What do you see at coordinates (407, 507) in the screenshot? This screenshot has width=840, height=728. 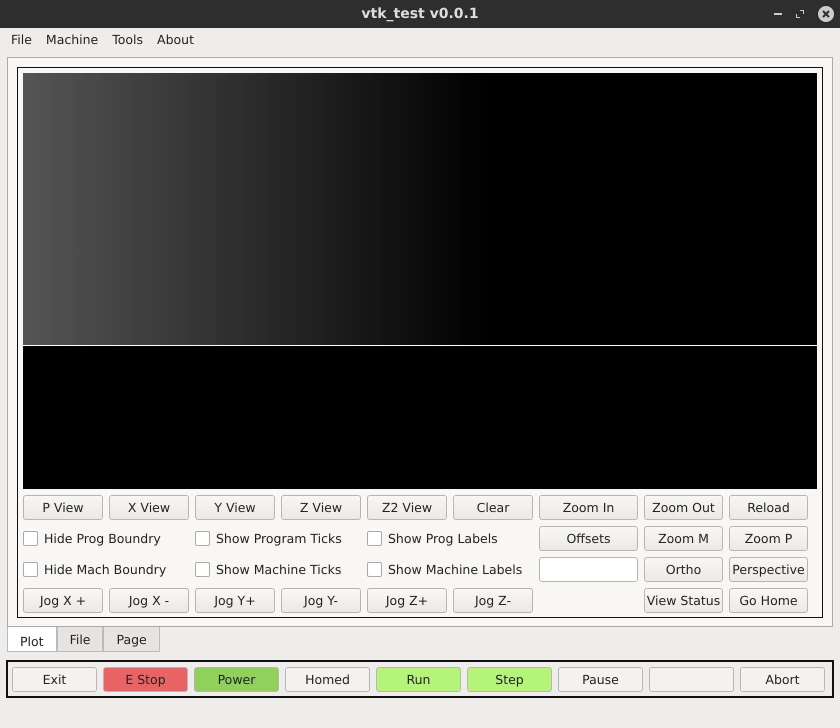 I see `button: Z2 View` at bounding box center [407, 507].